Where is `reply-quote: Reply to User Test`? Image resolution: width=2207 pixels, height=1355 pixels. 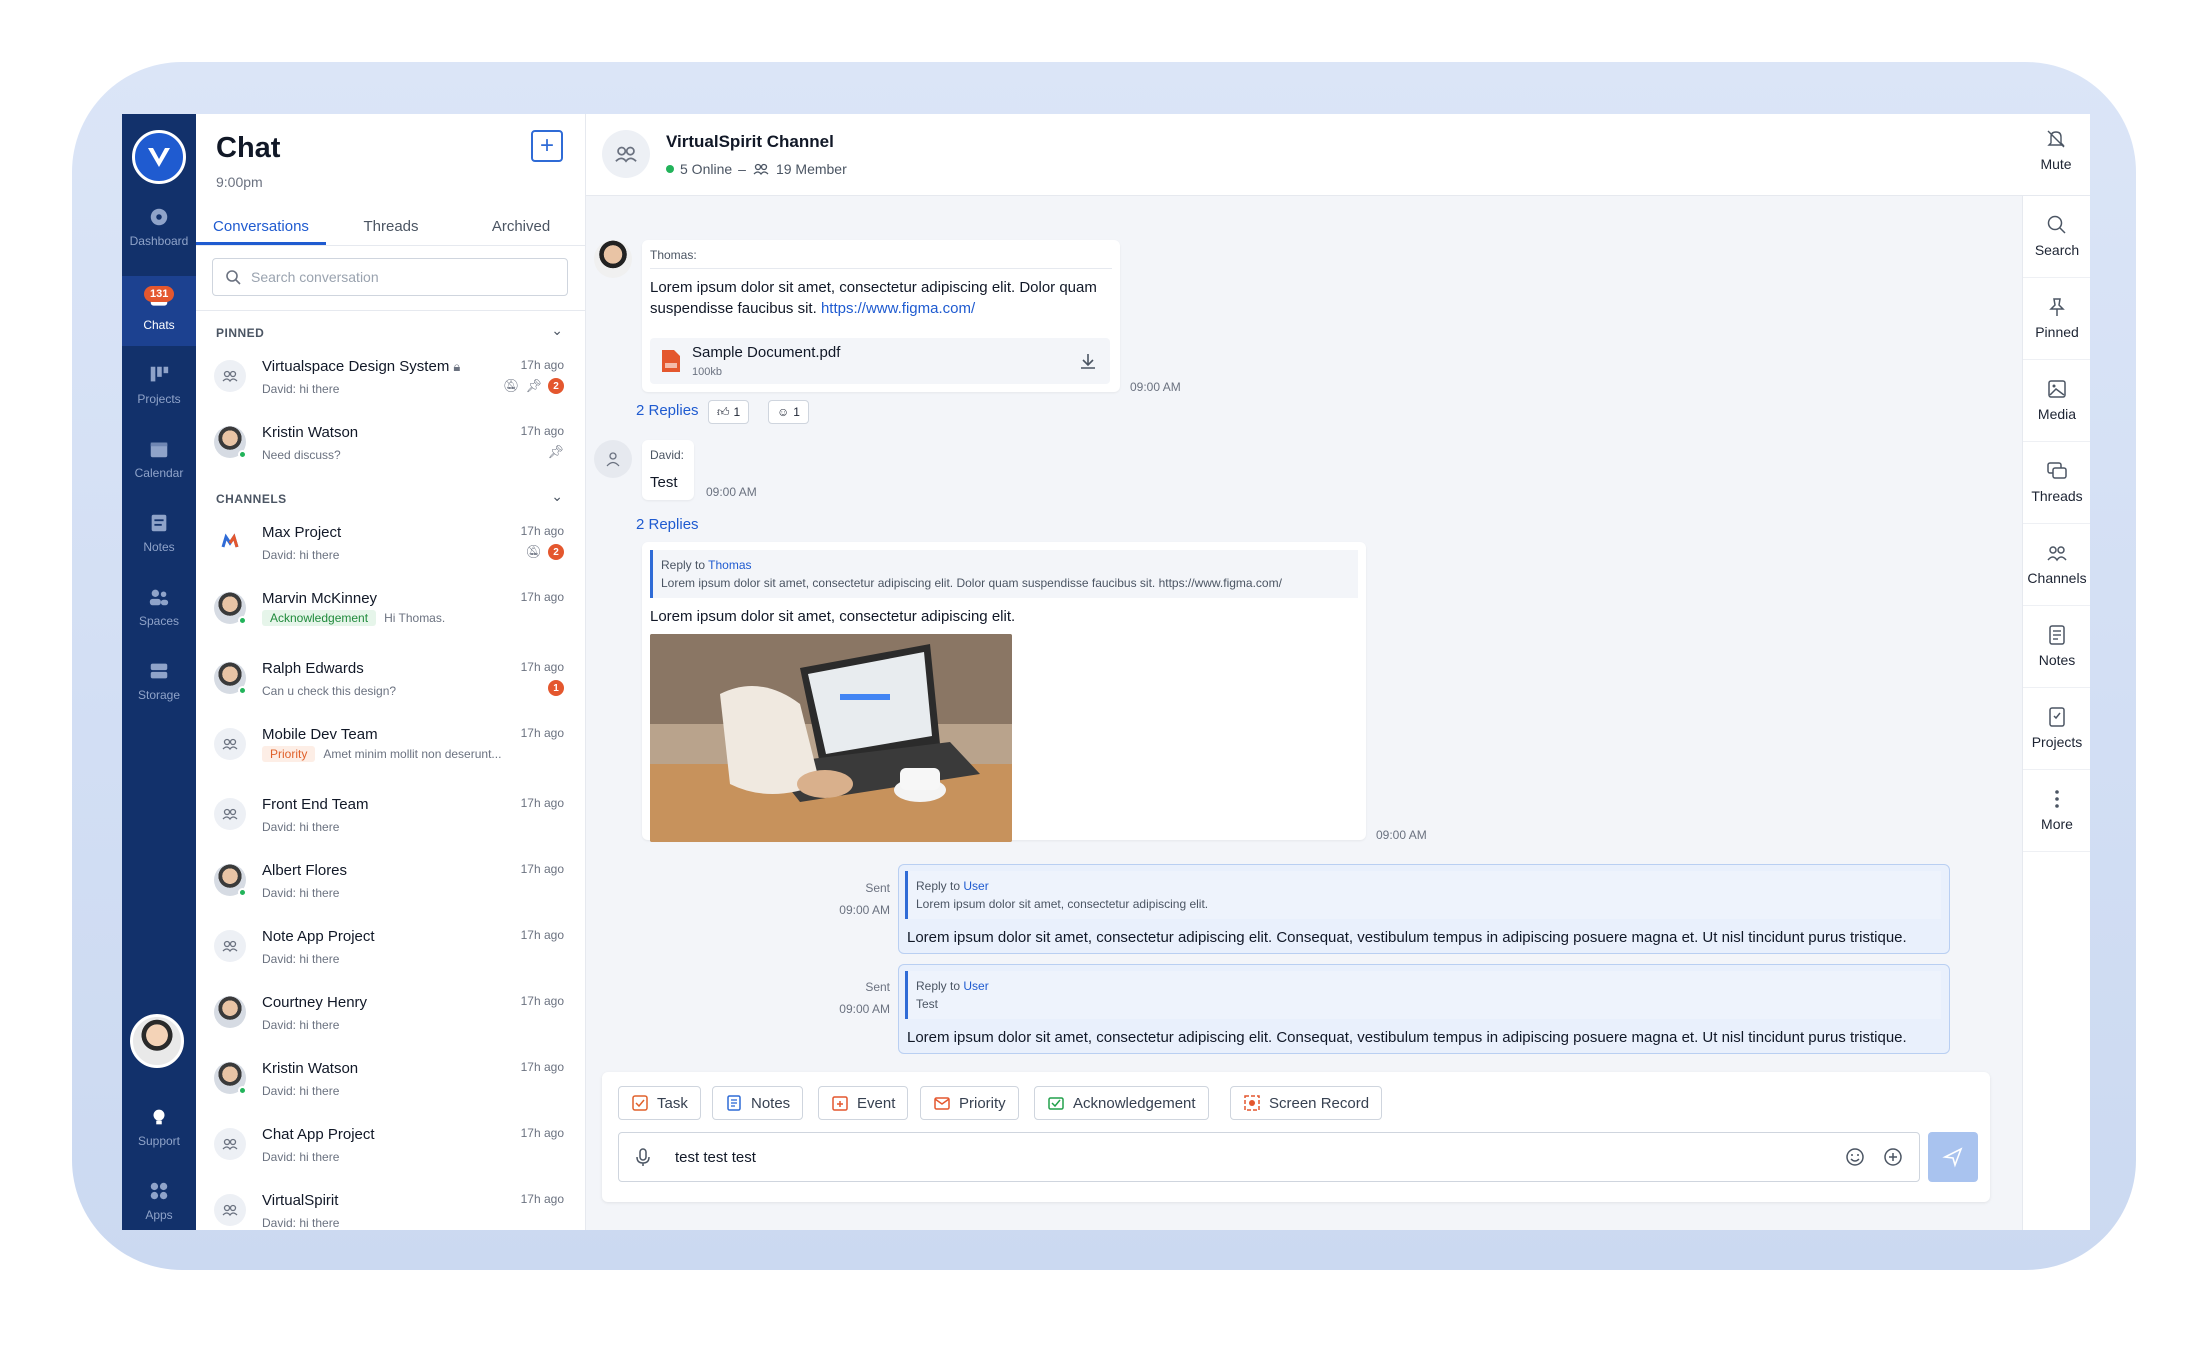
reply-quote: Reply to User Test is located at coordinates (1423, 995).